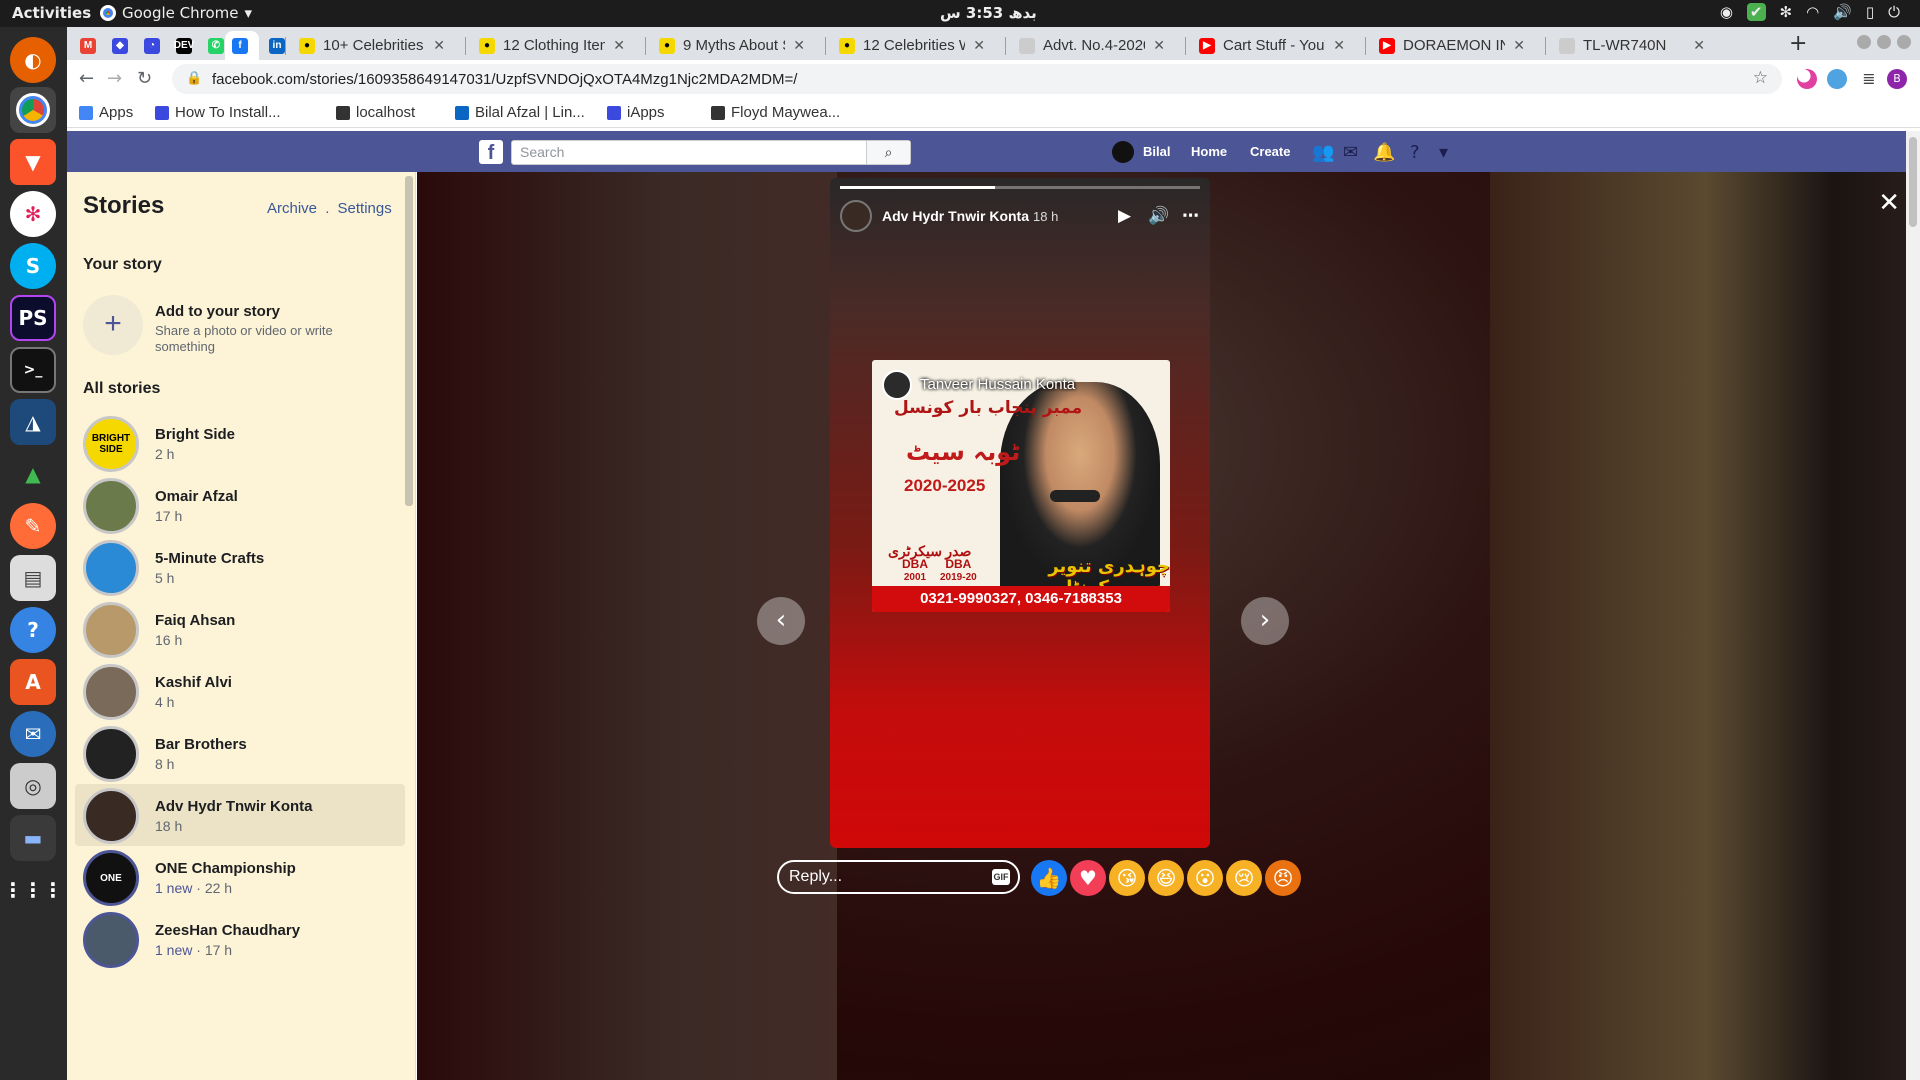 This screenshot has width=1920, height=1080. What do you see at coordinates (1452, 45) in the screenshot?
I see `browser-tab: ▶ DORAEMON IN ✕` at bounding box center [1452, 45].